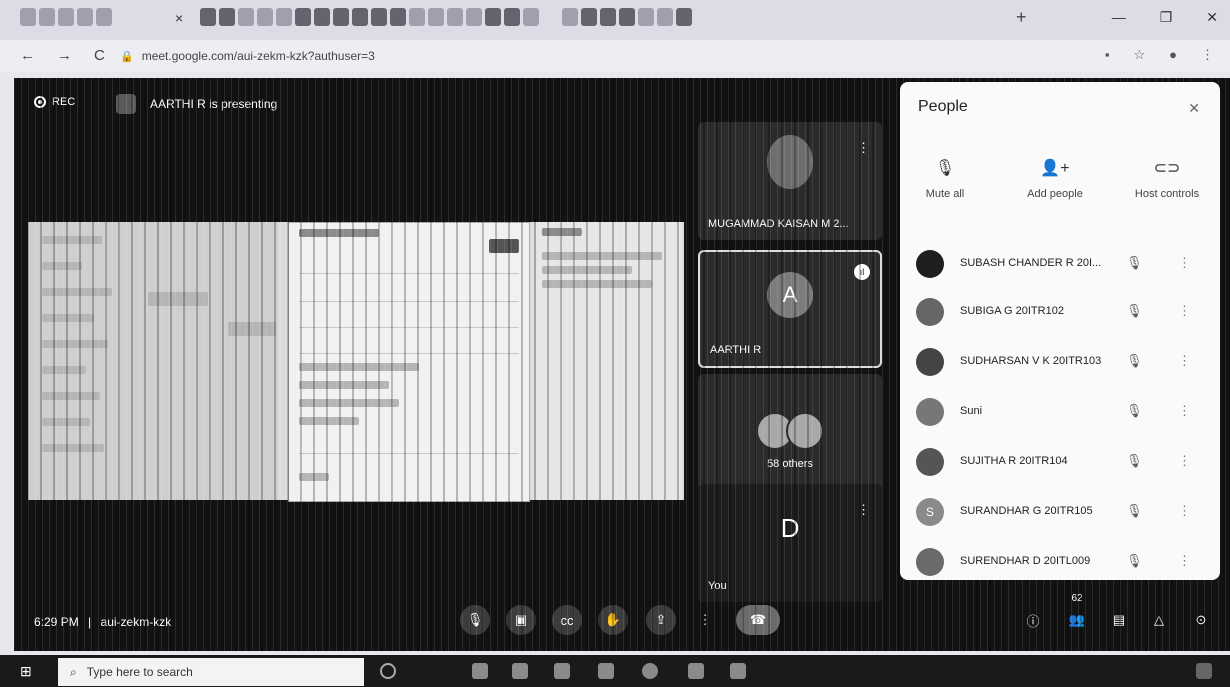 The height and width of the screenshot is (687, 1230). What do you see at coordinates (99, 55) in the screenshot?
I see `reload-button: C` at bounding box center [99, 55].